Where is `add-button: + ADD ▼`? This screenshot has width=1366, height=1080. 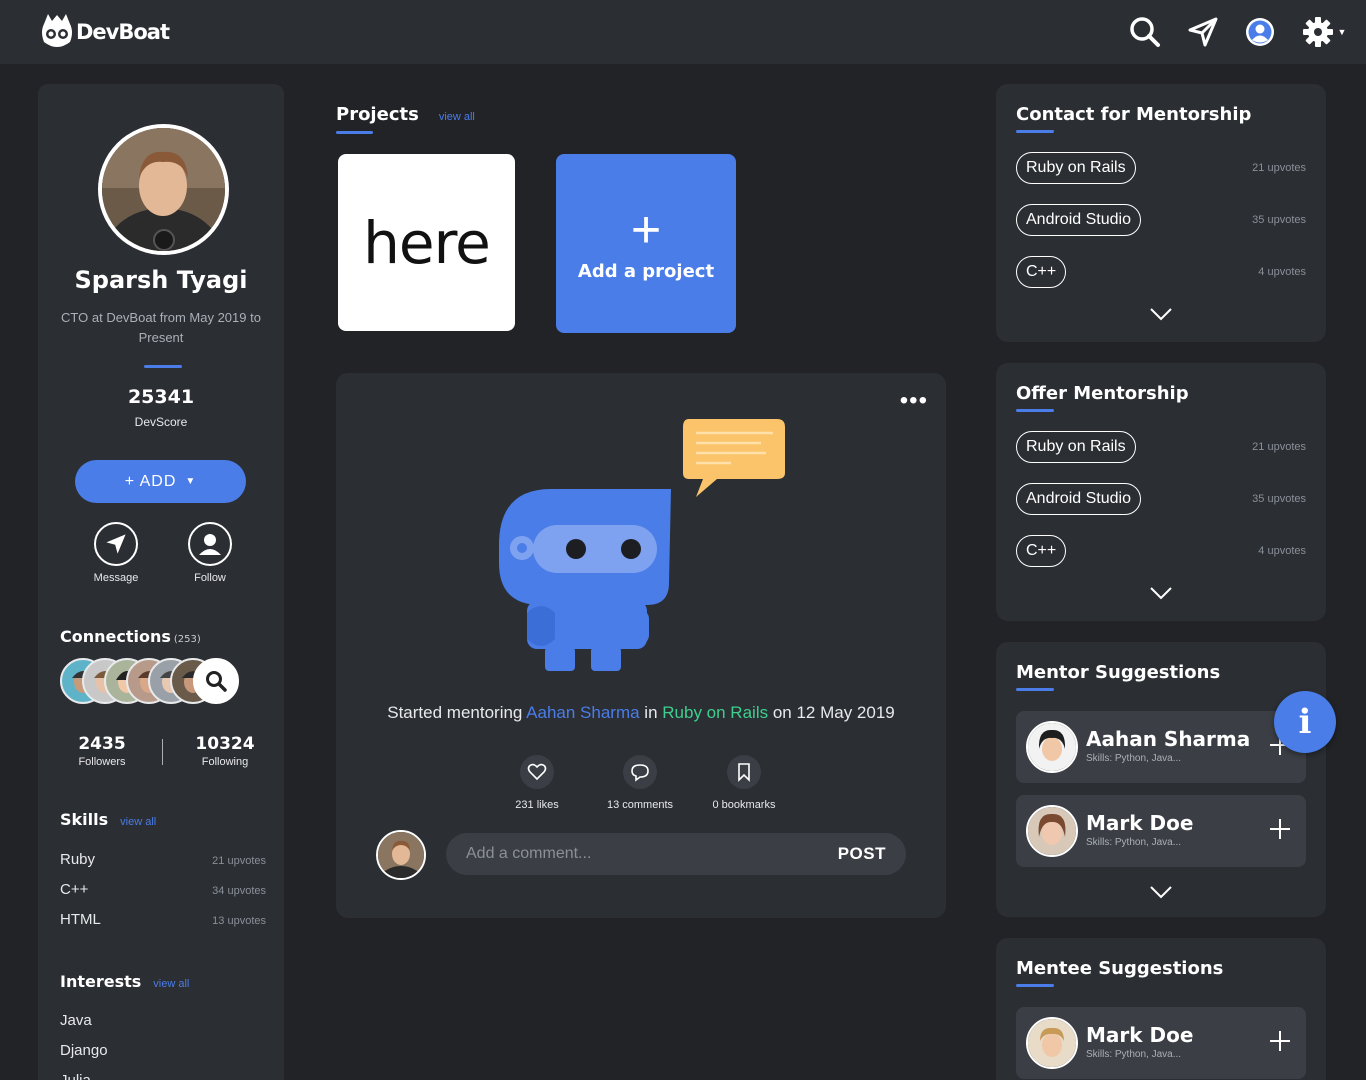 add-button: + ADD ▼ is located at coordinates (160, 481).